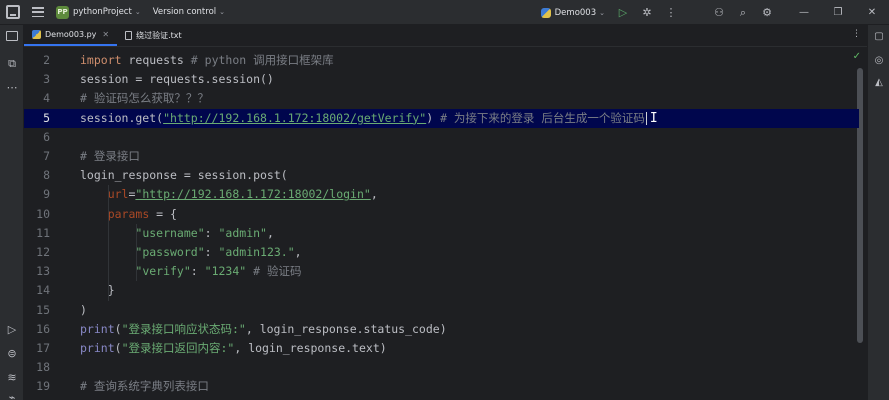 The image size is (889, 400). Describe the element at coordinates (653, 118) in the screenshot. I see `ibeam-cursor-icon: I` at that location.